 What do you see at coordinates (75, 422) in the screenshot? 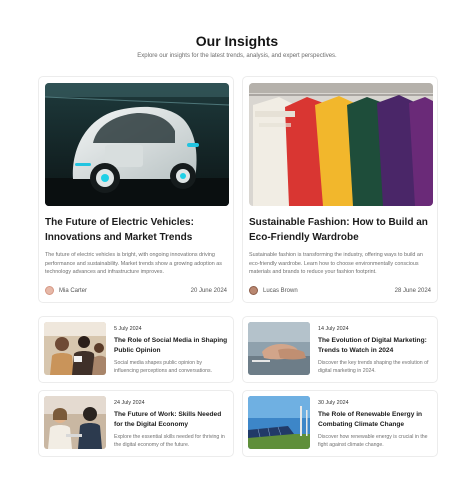
I see `office-meeting-image` at bounding box center [75, 422].